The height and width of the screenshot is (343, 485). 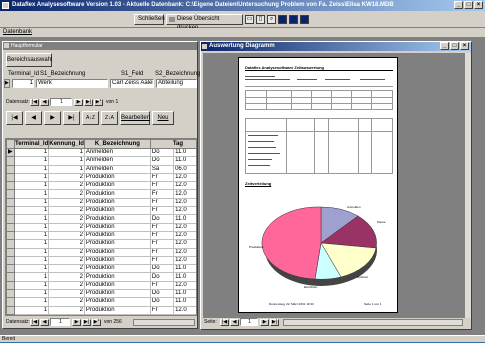 What do you see at coordinates (249, 19) in the screenshot?
I see `preview-icon: ▭` at bounding box center [249, 19].